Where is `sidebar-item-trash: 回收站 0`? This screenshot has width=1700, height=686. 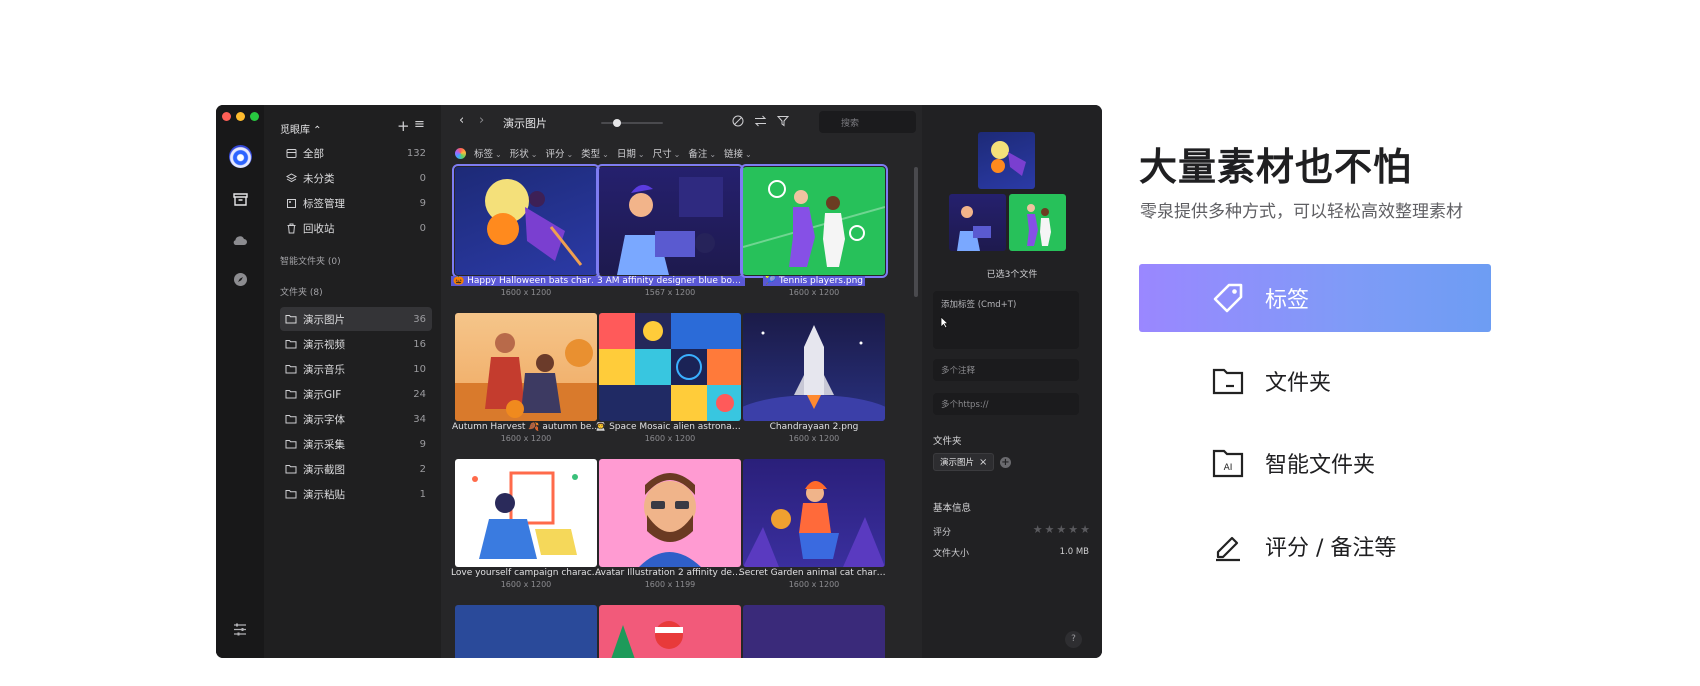 sidebar-item-trash: 回收站 0 is located at coordinates (356, 228).